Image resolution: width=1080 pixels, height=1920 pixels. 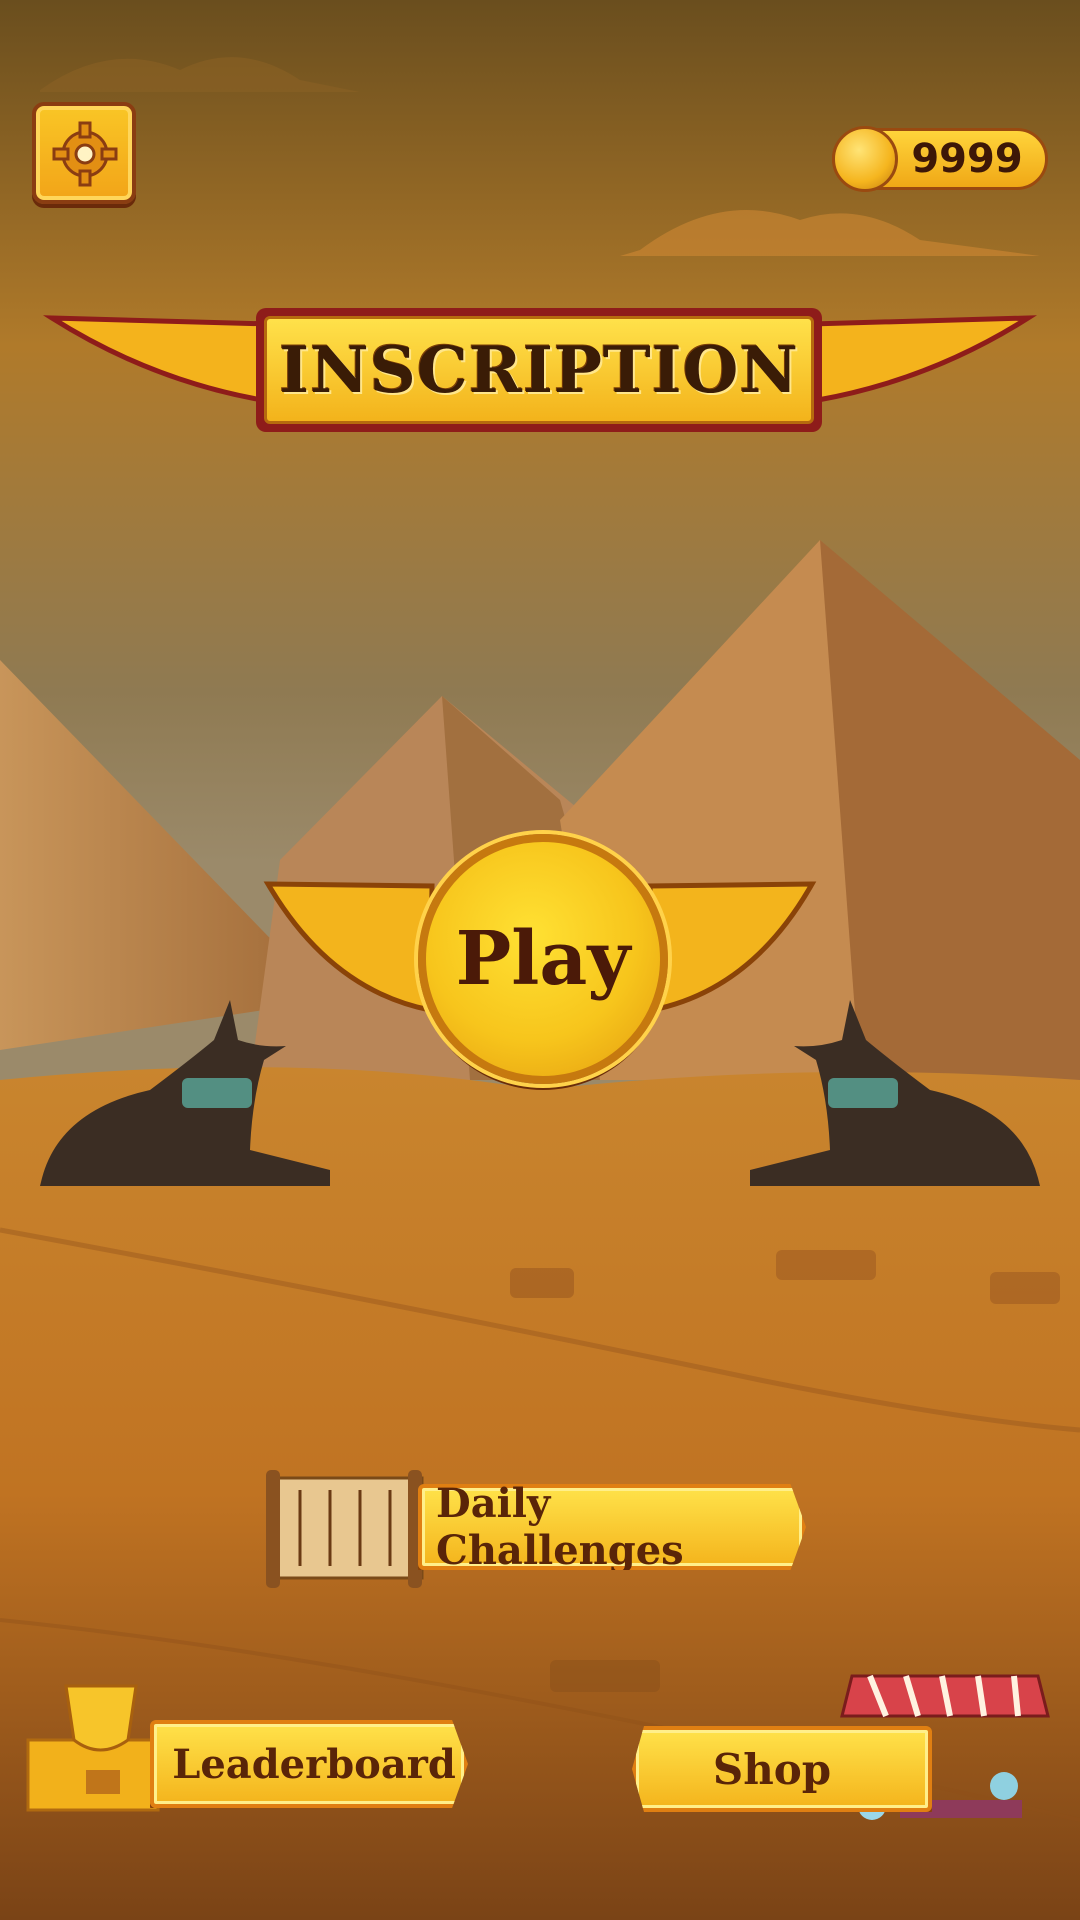 What do you see at coordinates (772, 1769) in the screenshot?
I see `shop-label: Shop` at bounding box center [772, 1769].